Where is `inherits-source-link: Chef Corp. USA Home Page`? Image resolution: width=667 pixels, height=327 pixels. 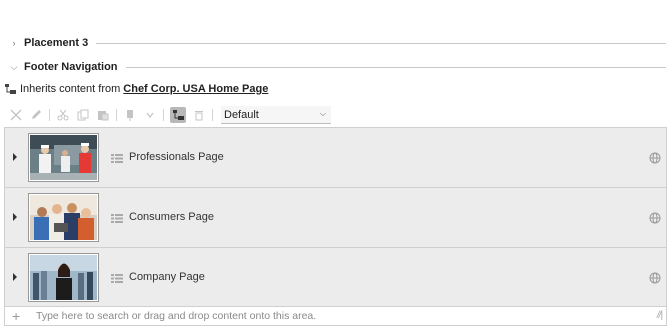
inherits-source-link: Chef Corp. USA Home Page is located at coordinates (195, 89).